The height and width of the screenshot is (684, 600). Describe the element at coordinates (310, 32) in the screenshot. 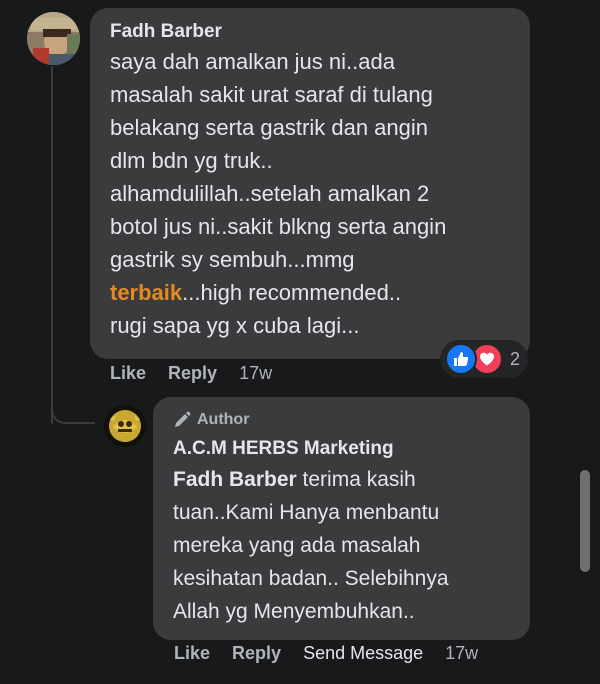

I see `comment-author-name: Fadh Barber` at that location.